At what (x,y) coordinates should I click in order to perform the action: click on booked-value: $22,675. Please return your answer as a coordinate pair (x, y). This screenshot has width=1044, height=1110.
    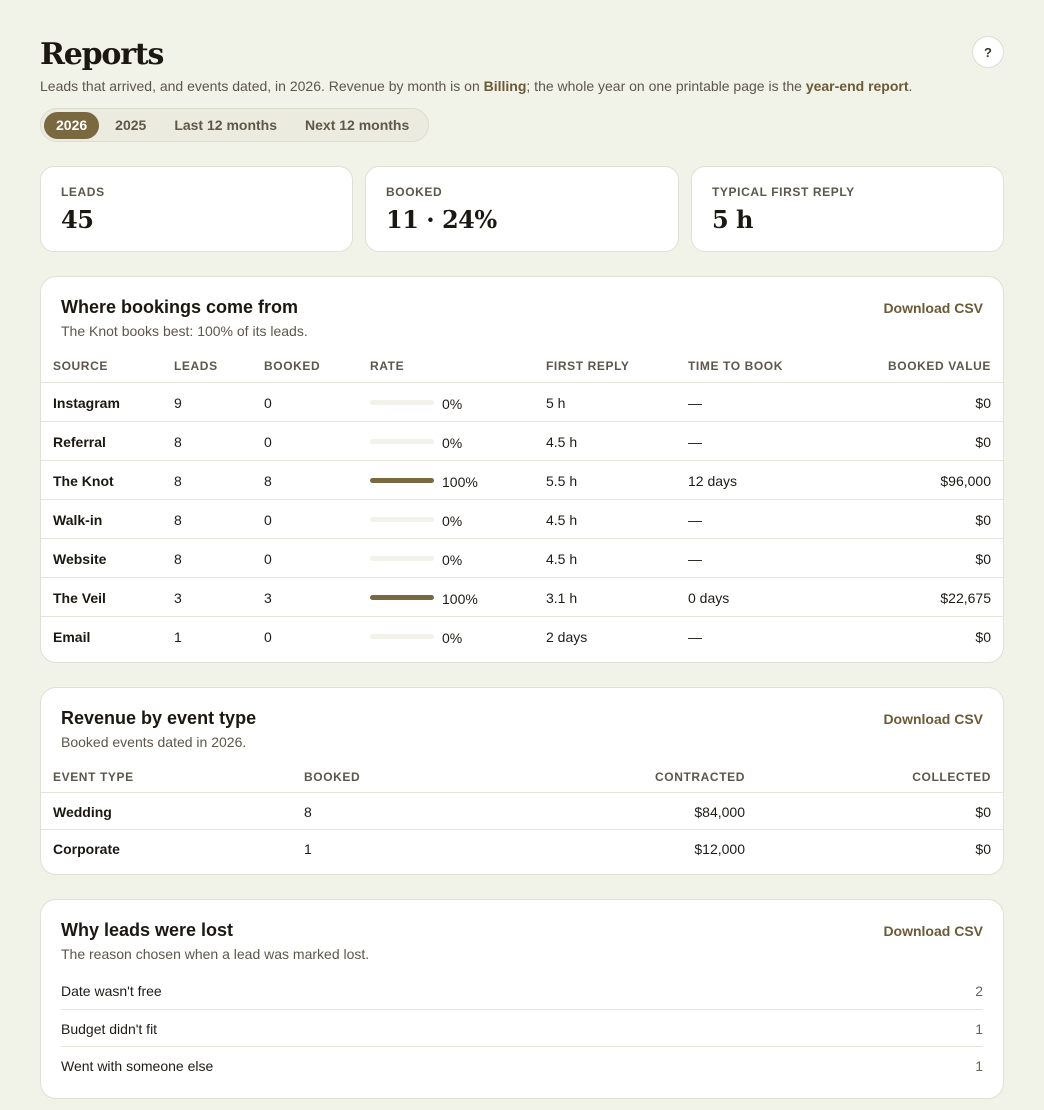
    Looking at the image, I should click on (965, 598).